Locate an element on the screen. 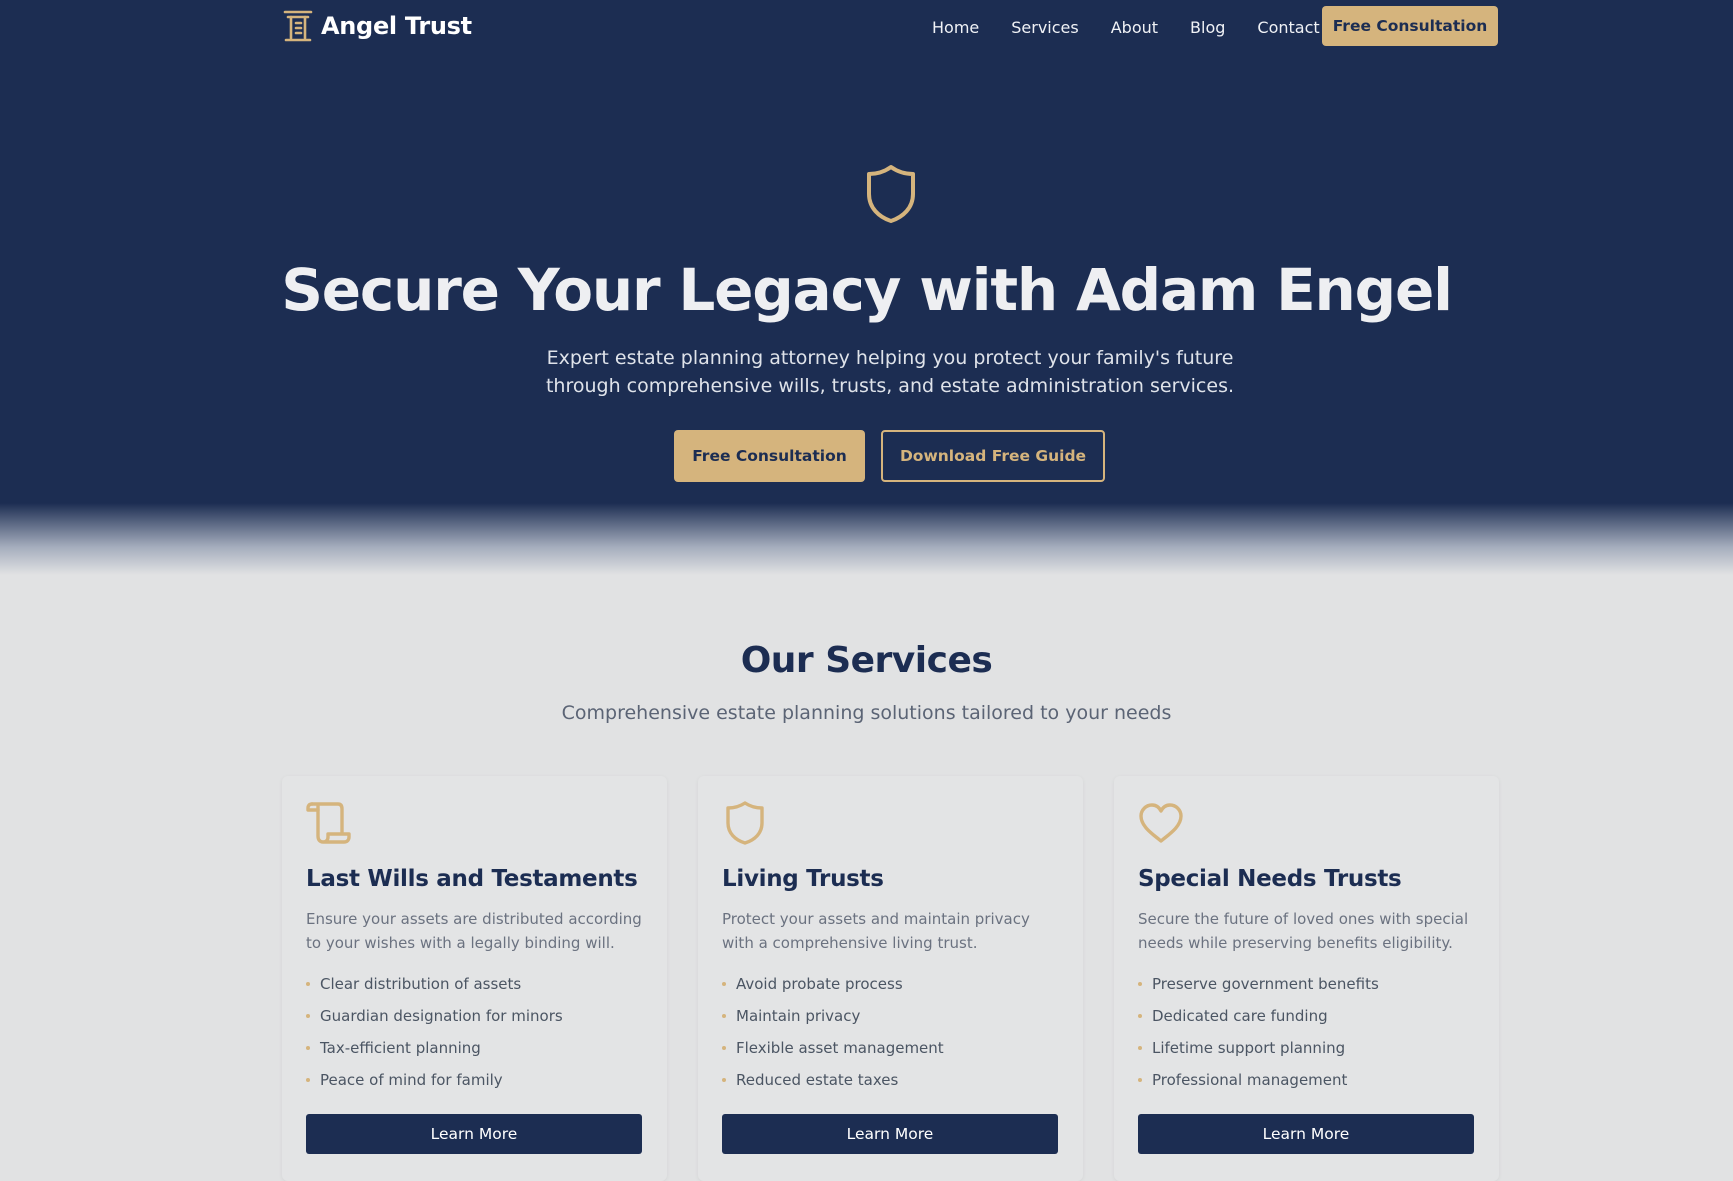 This screenshot has width=1733, height=1181. header-consultation-button: Free Consultation is located at coordinates (1410, 26).